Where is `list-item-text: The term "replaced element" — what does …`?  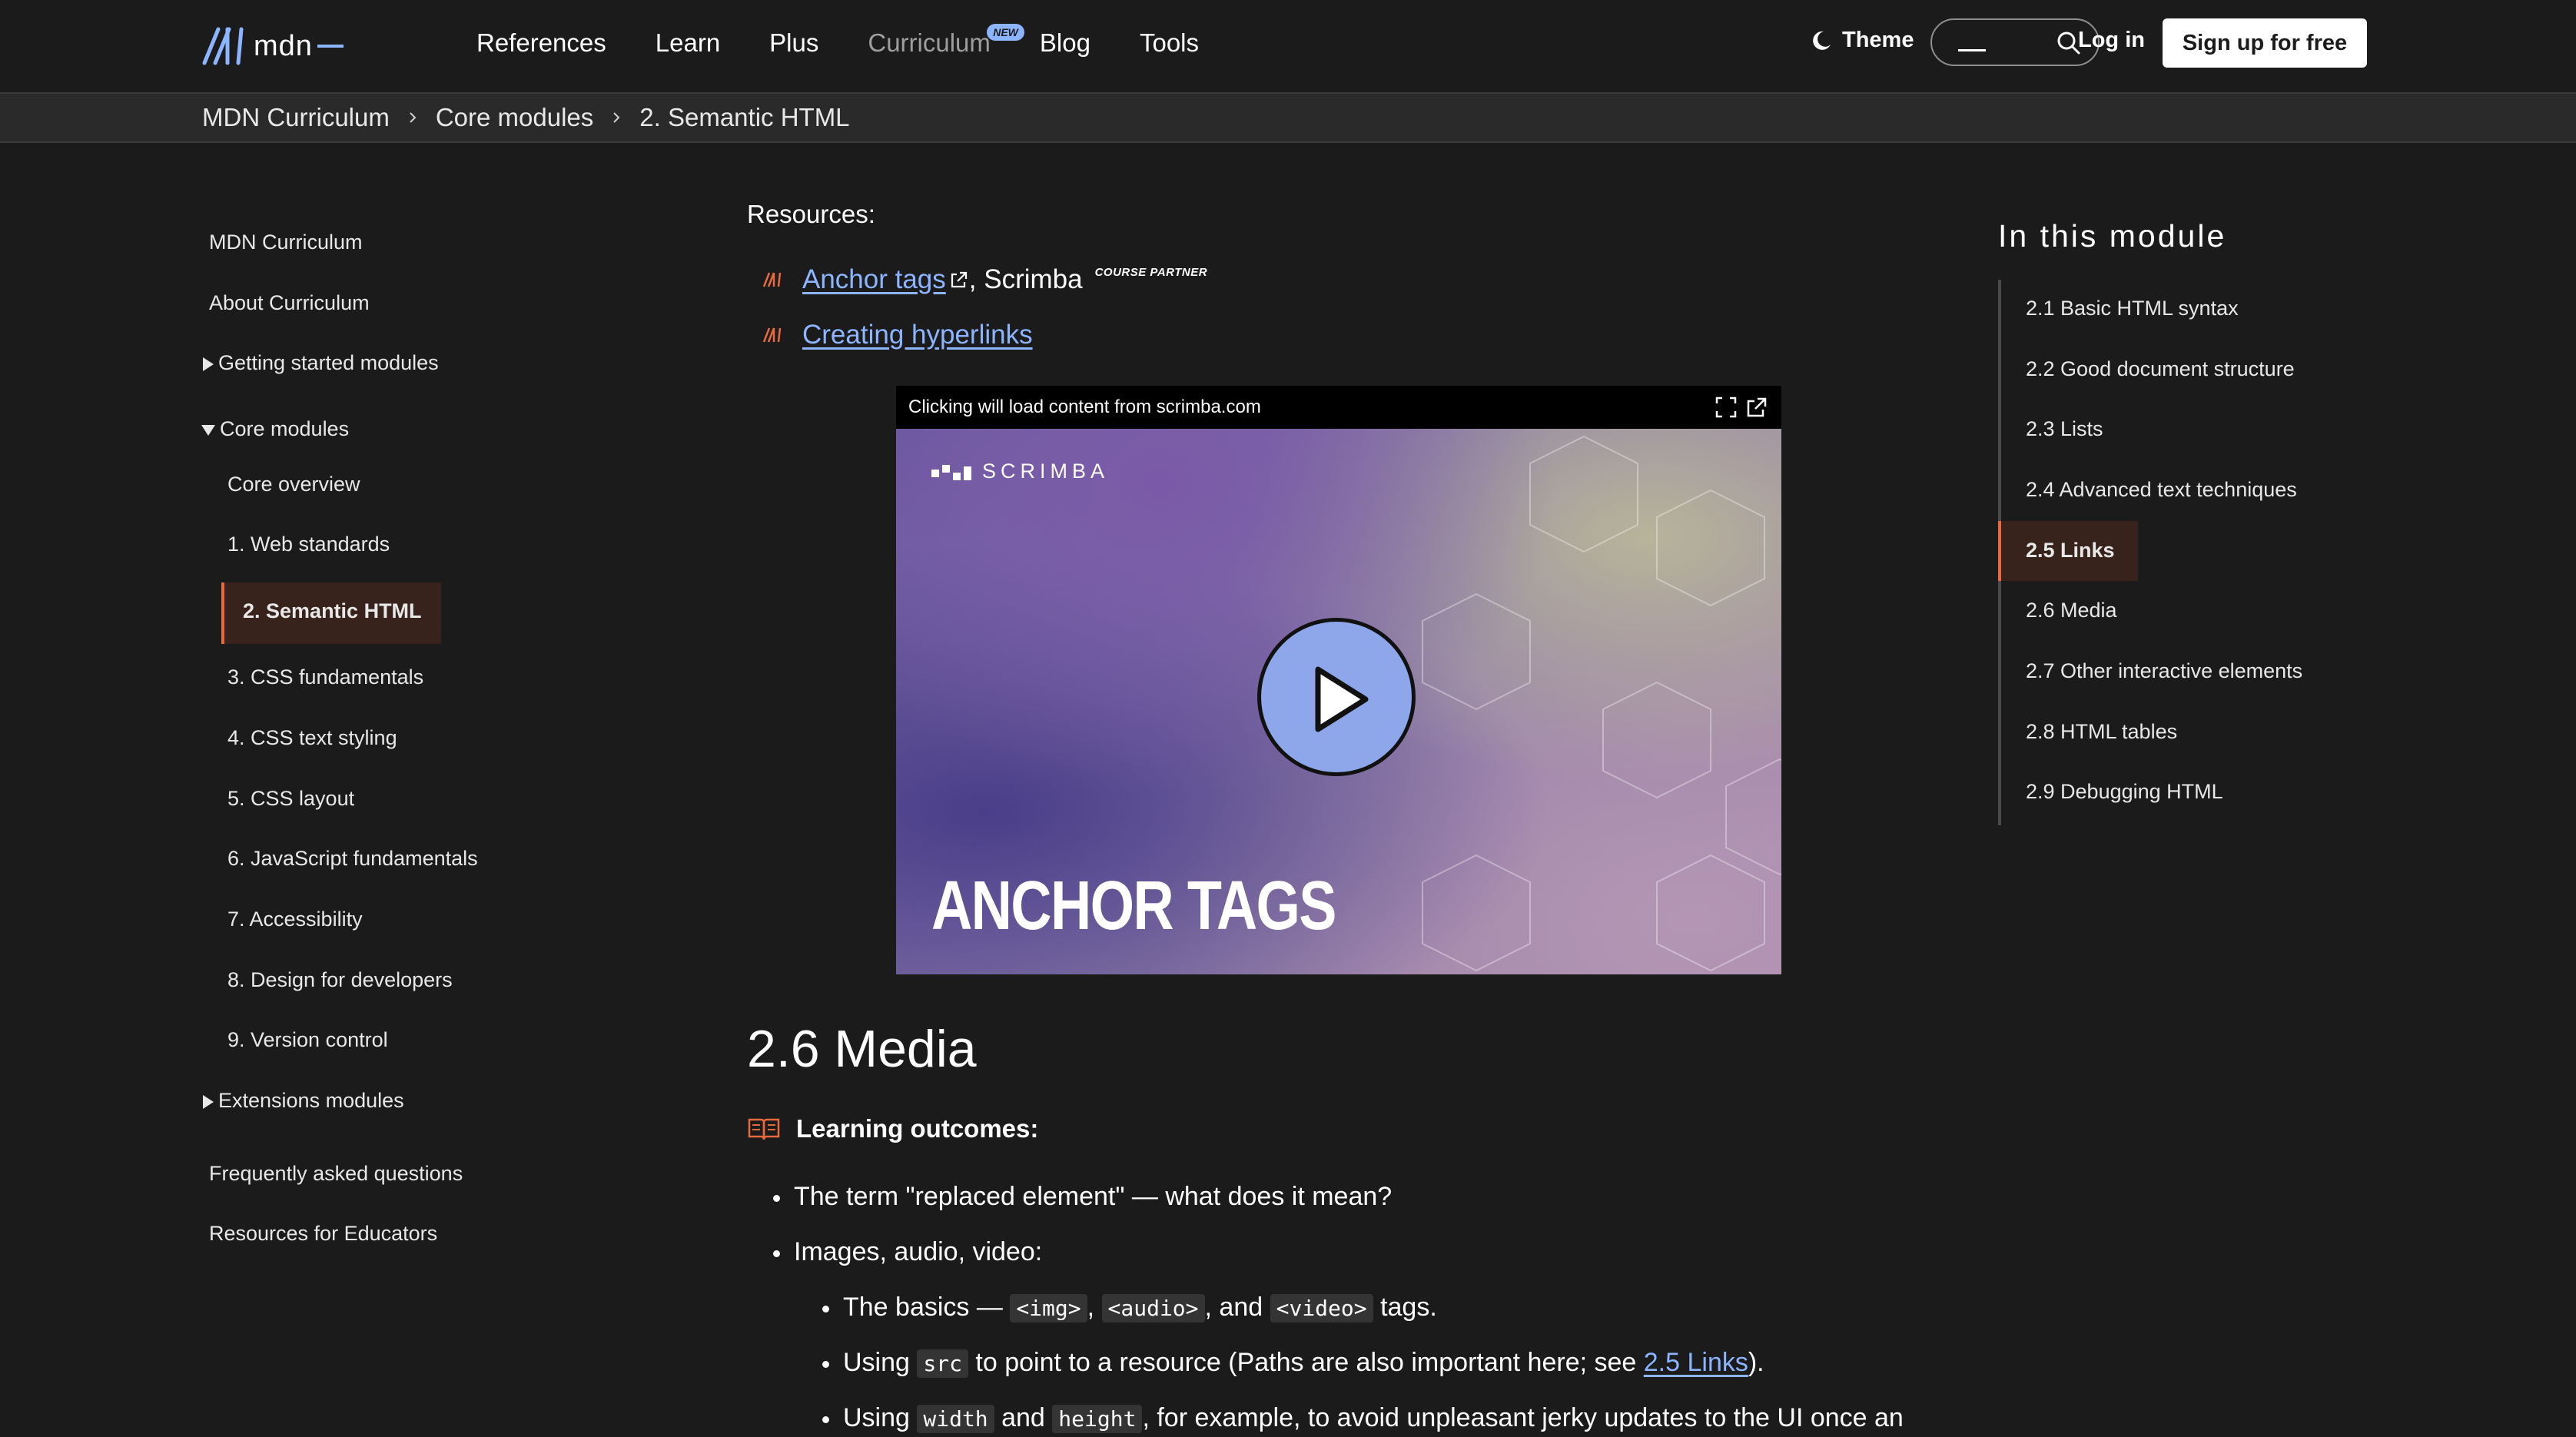
list-item-text: The term "replaced element" — what does … is located at coordinates (1093, 1197).